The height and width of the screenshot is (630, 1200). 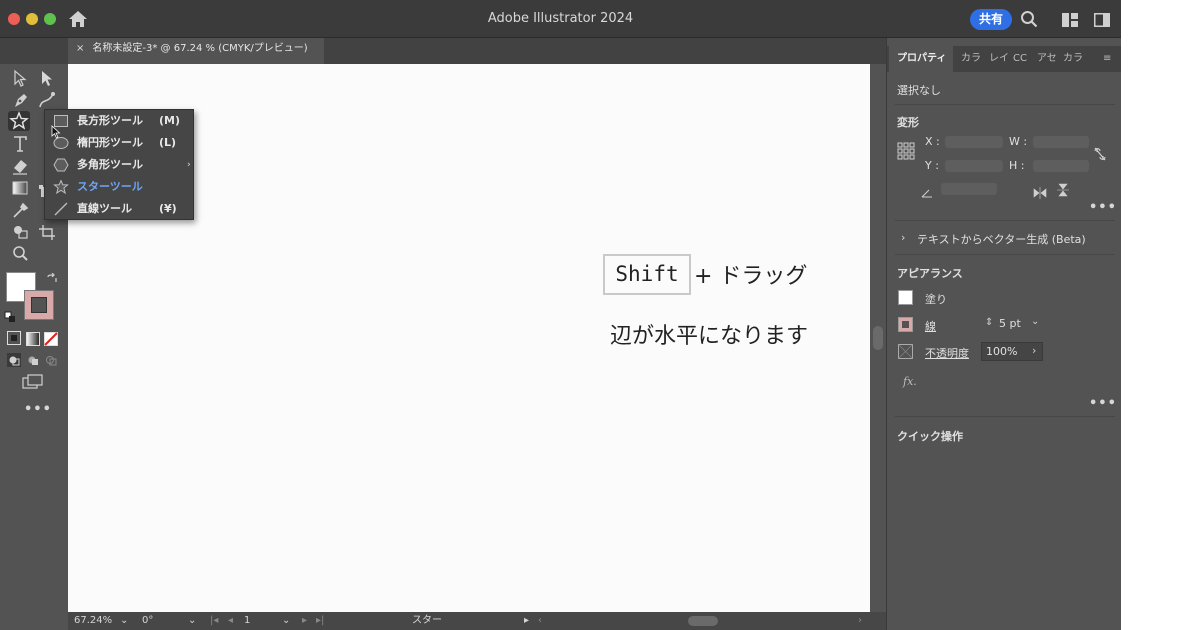 What do you see at coordinates (936, 299) in the screenshot?
I see `fill-label: 塗り` at bounding box center [936, 299].